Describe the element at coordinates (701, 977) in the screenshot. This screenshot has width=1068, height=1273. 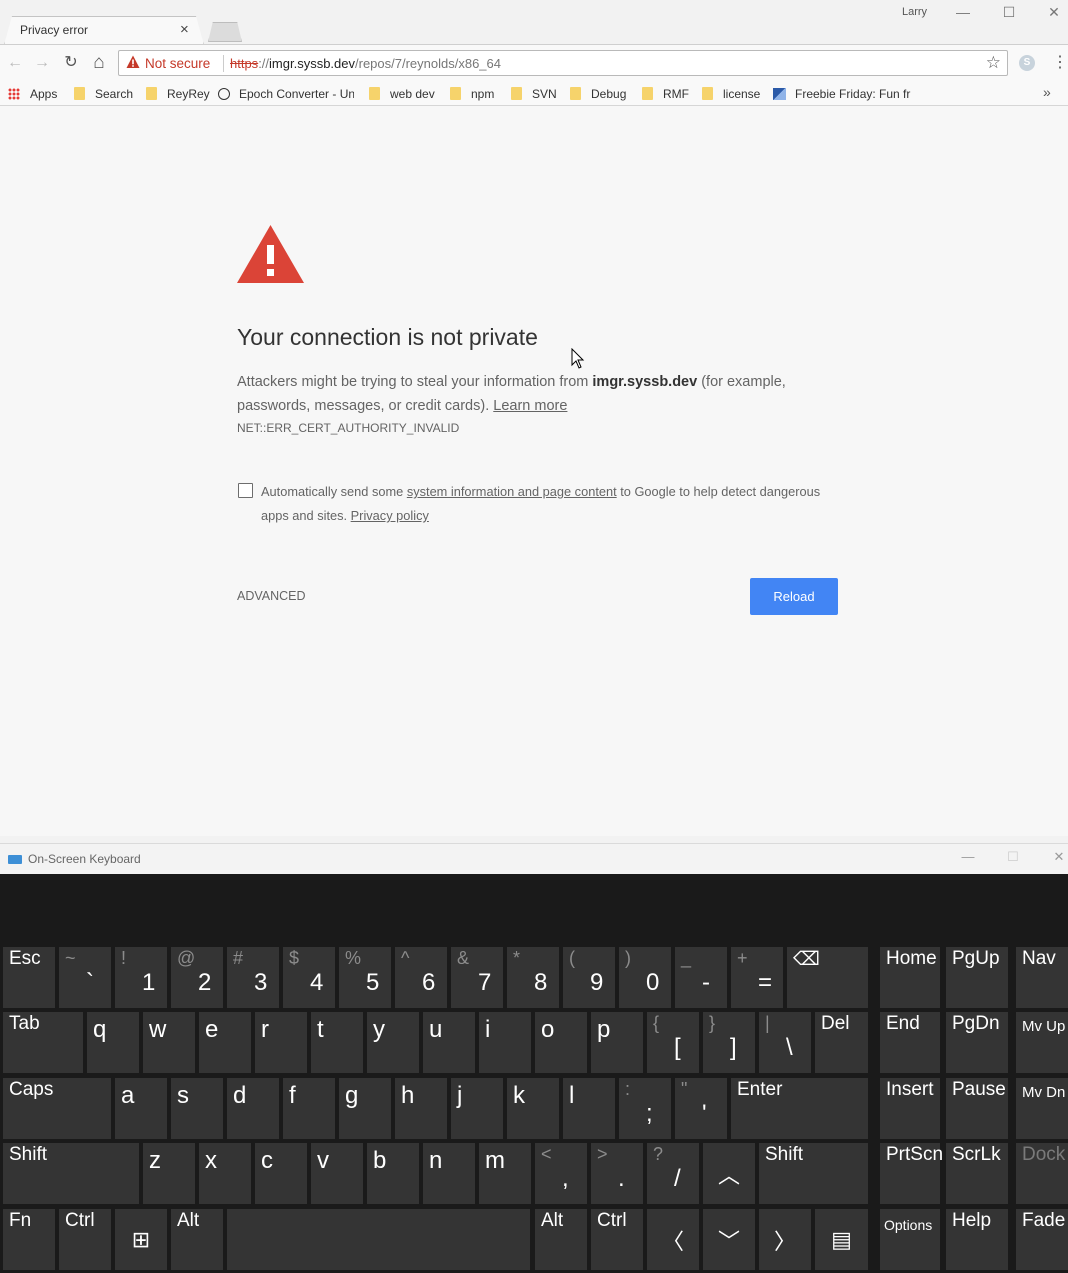
I see `key-key: _ -` at that location.